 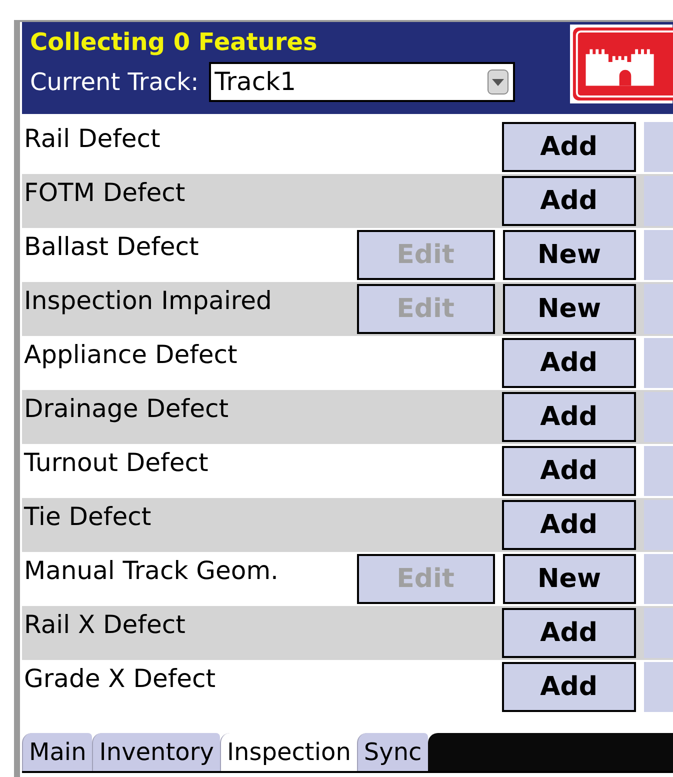 I want to click on feature-label: Turnout Defect, so click(x=116, y=462).